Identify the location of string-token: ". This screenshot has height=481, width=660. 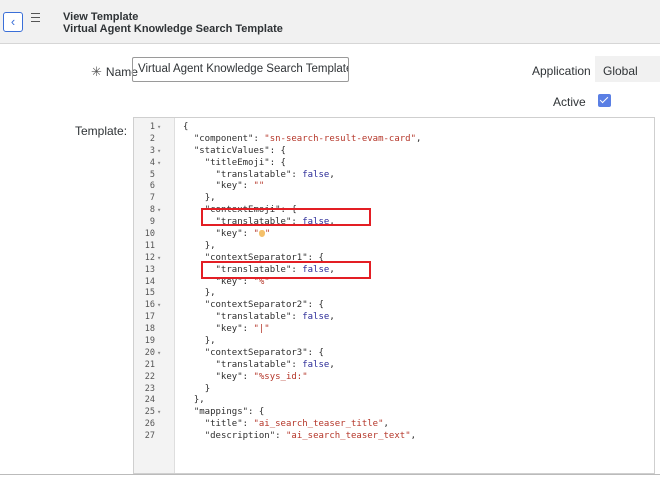
(267, 234).